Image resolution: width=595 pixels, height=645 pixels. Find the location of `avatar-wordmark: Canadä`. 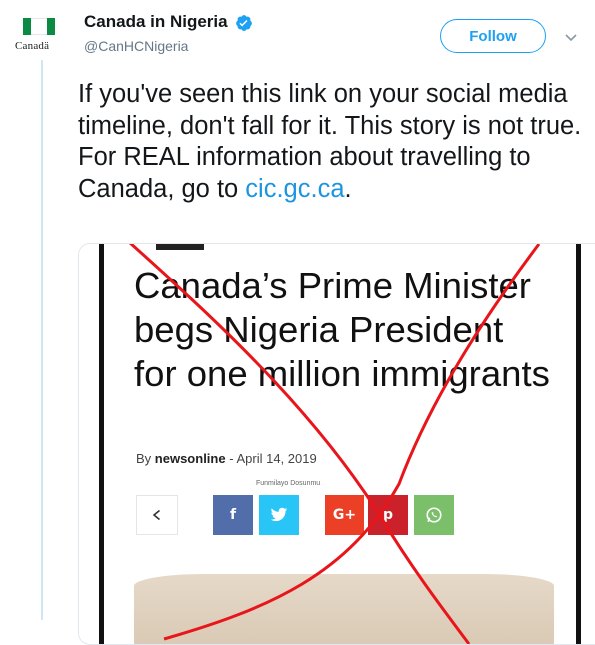

avatar-wordmark: Canadä is located at coordinates (32, 46).